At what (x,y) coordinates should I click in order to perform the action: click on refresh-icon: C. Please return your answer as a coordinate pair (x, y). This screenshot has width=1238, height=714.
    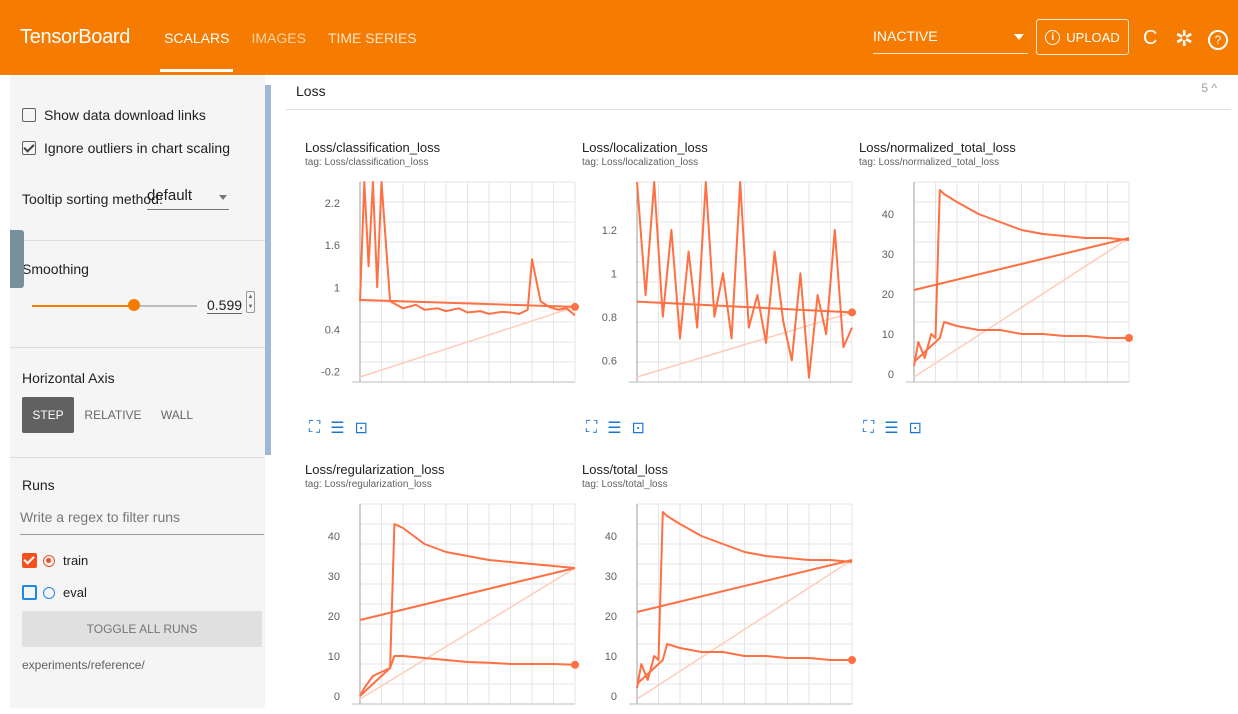
    Looking at the image, I should click on (1150, 38).